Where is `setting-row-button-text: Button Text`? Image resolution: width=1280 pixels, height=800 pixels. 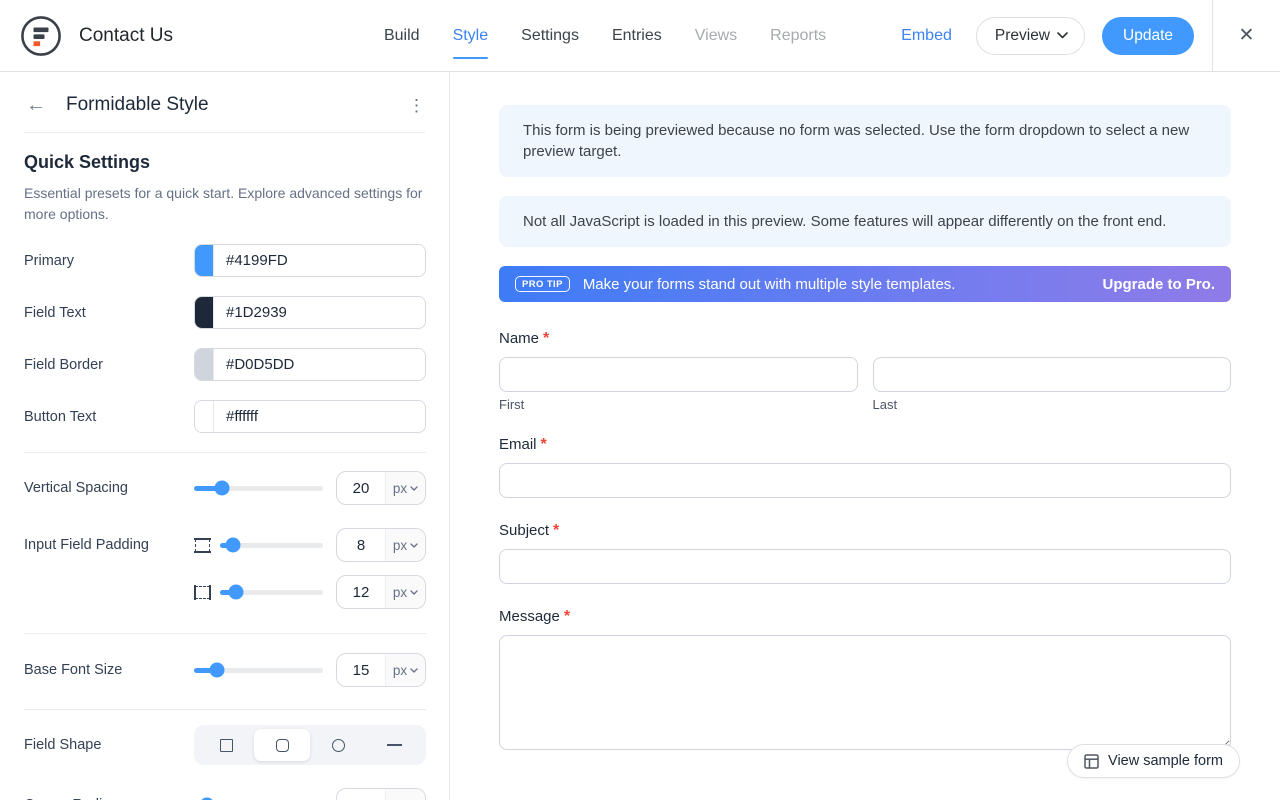
setting-row-button-text: Button Text is located at coordinates (225, 416).